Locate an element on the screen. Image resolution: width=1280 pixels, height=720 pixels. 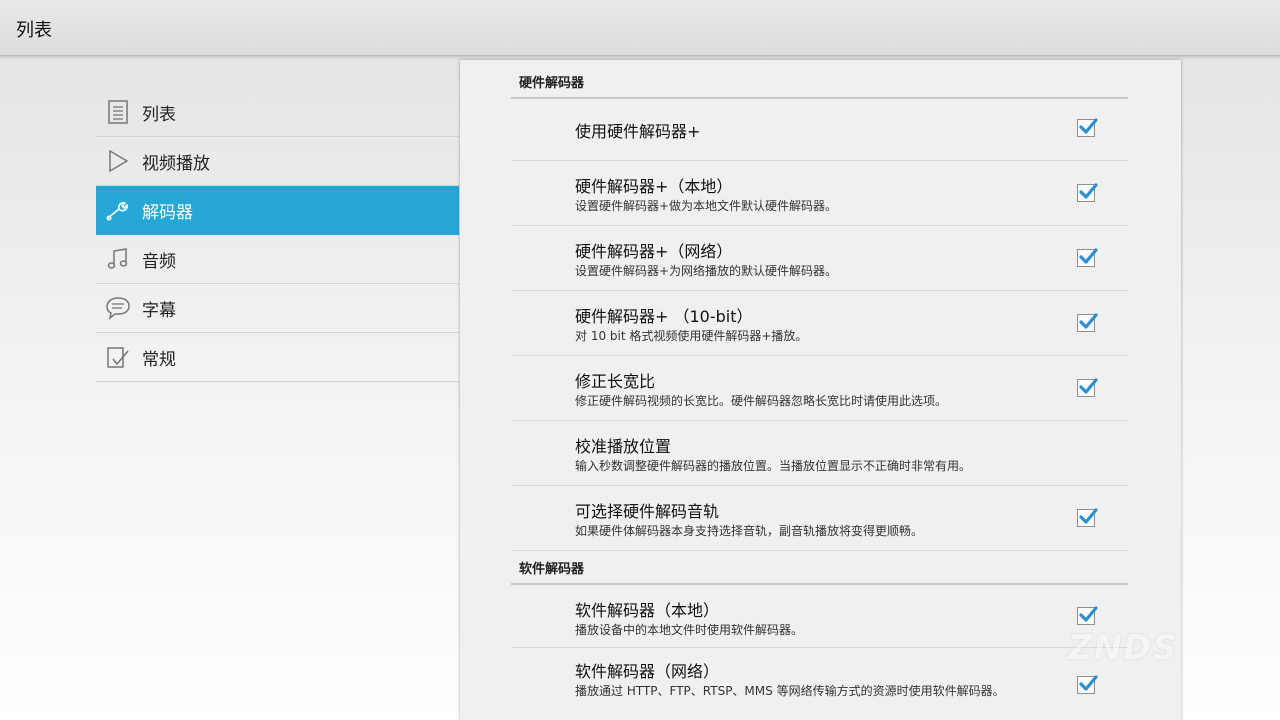
sidebar-item-label: 解码器 is located at coordinates (167, 212).